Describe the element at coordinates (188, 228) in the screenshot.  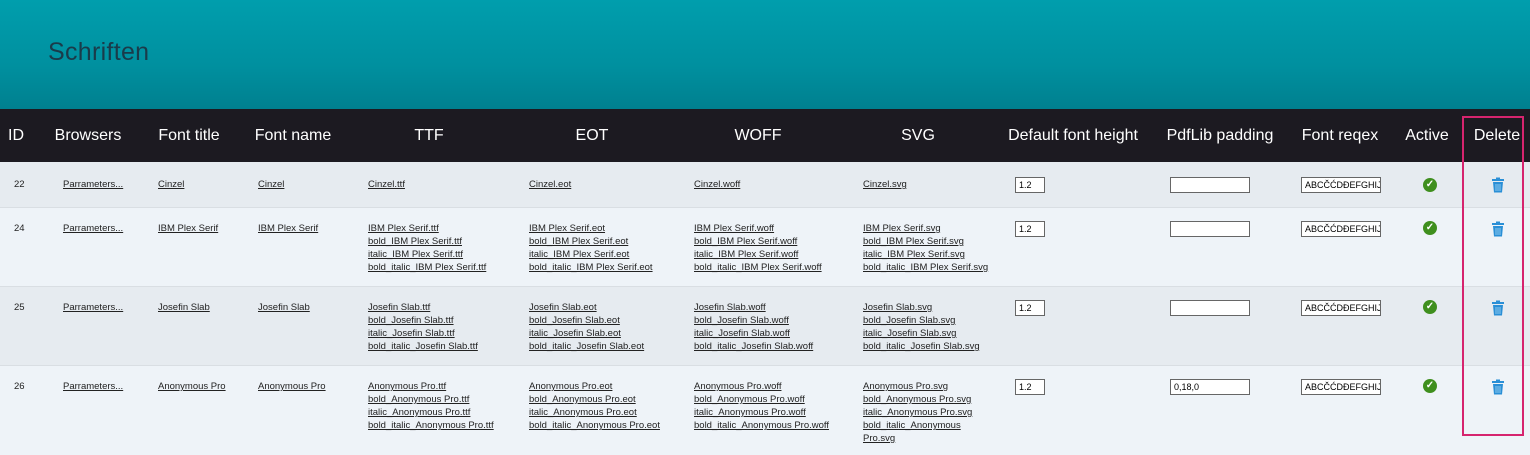
I see `font-title-link: IBM Plex Serif` at that location.